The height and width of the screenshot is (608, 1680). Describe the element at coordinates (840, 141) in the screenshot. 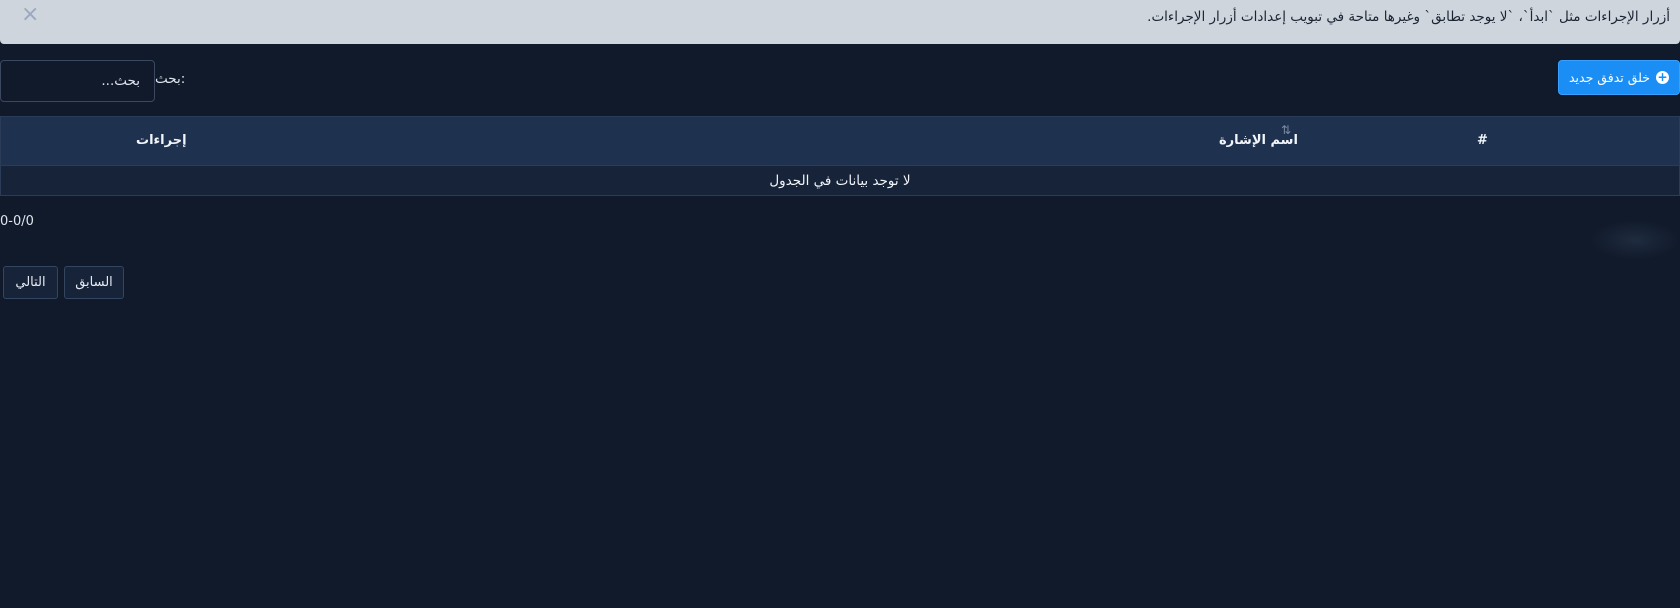

I see `table-header: # اسم الإشارة ⇅ إجراءات` at that location.